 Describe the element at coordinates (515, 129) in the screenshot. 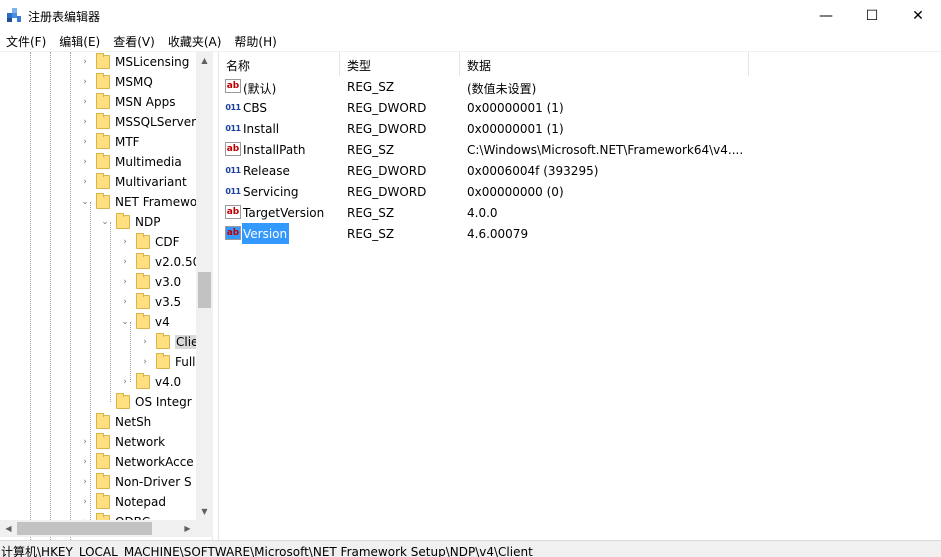

I see `value-data: 0x00000001 (1)` at that location.